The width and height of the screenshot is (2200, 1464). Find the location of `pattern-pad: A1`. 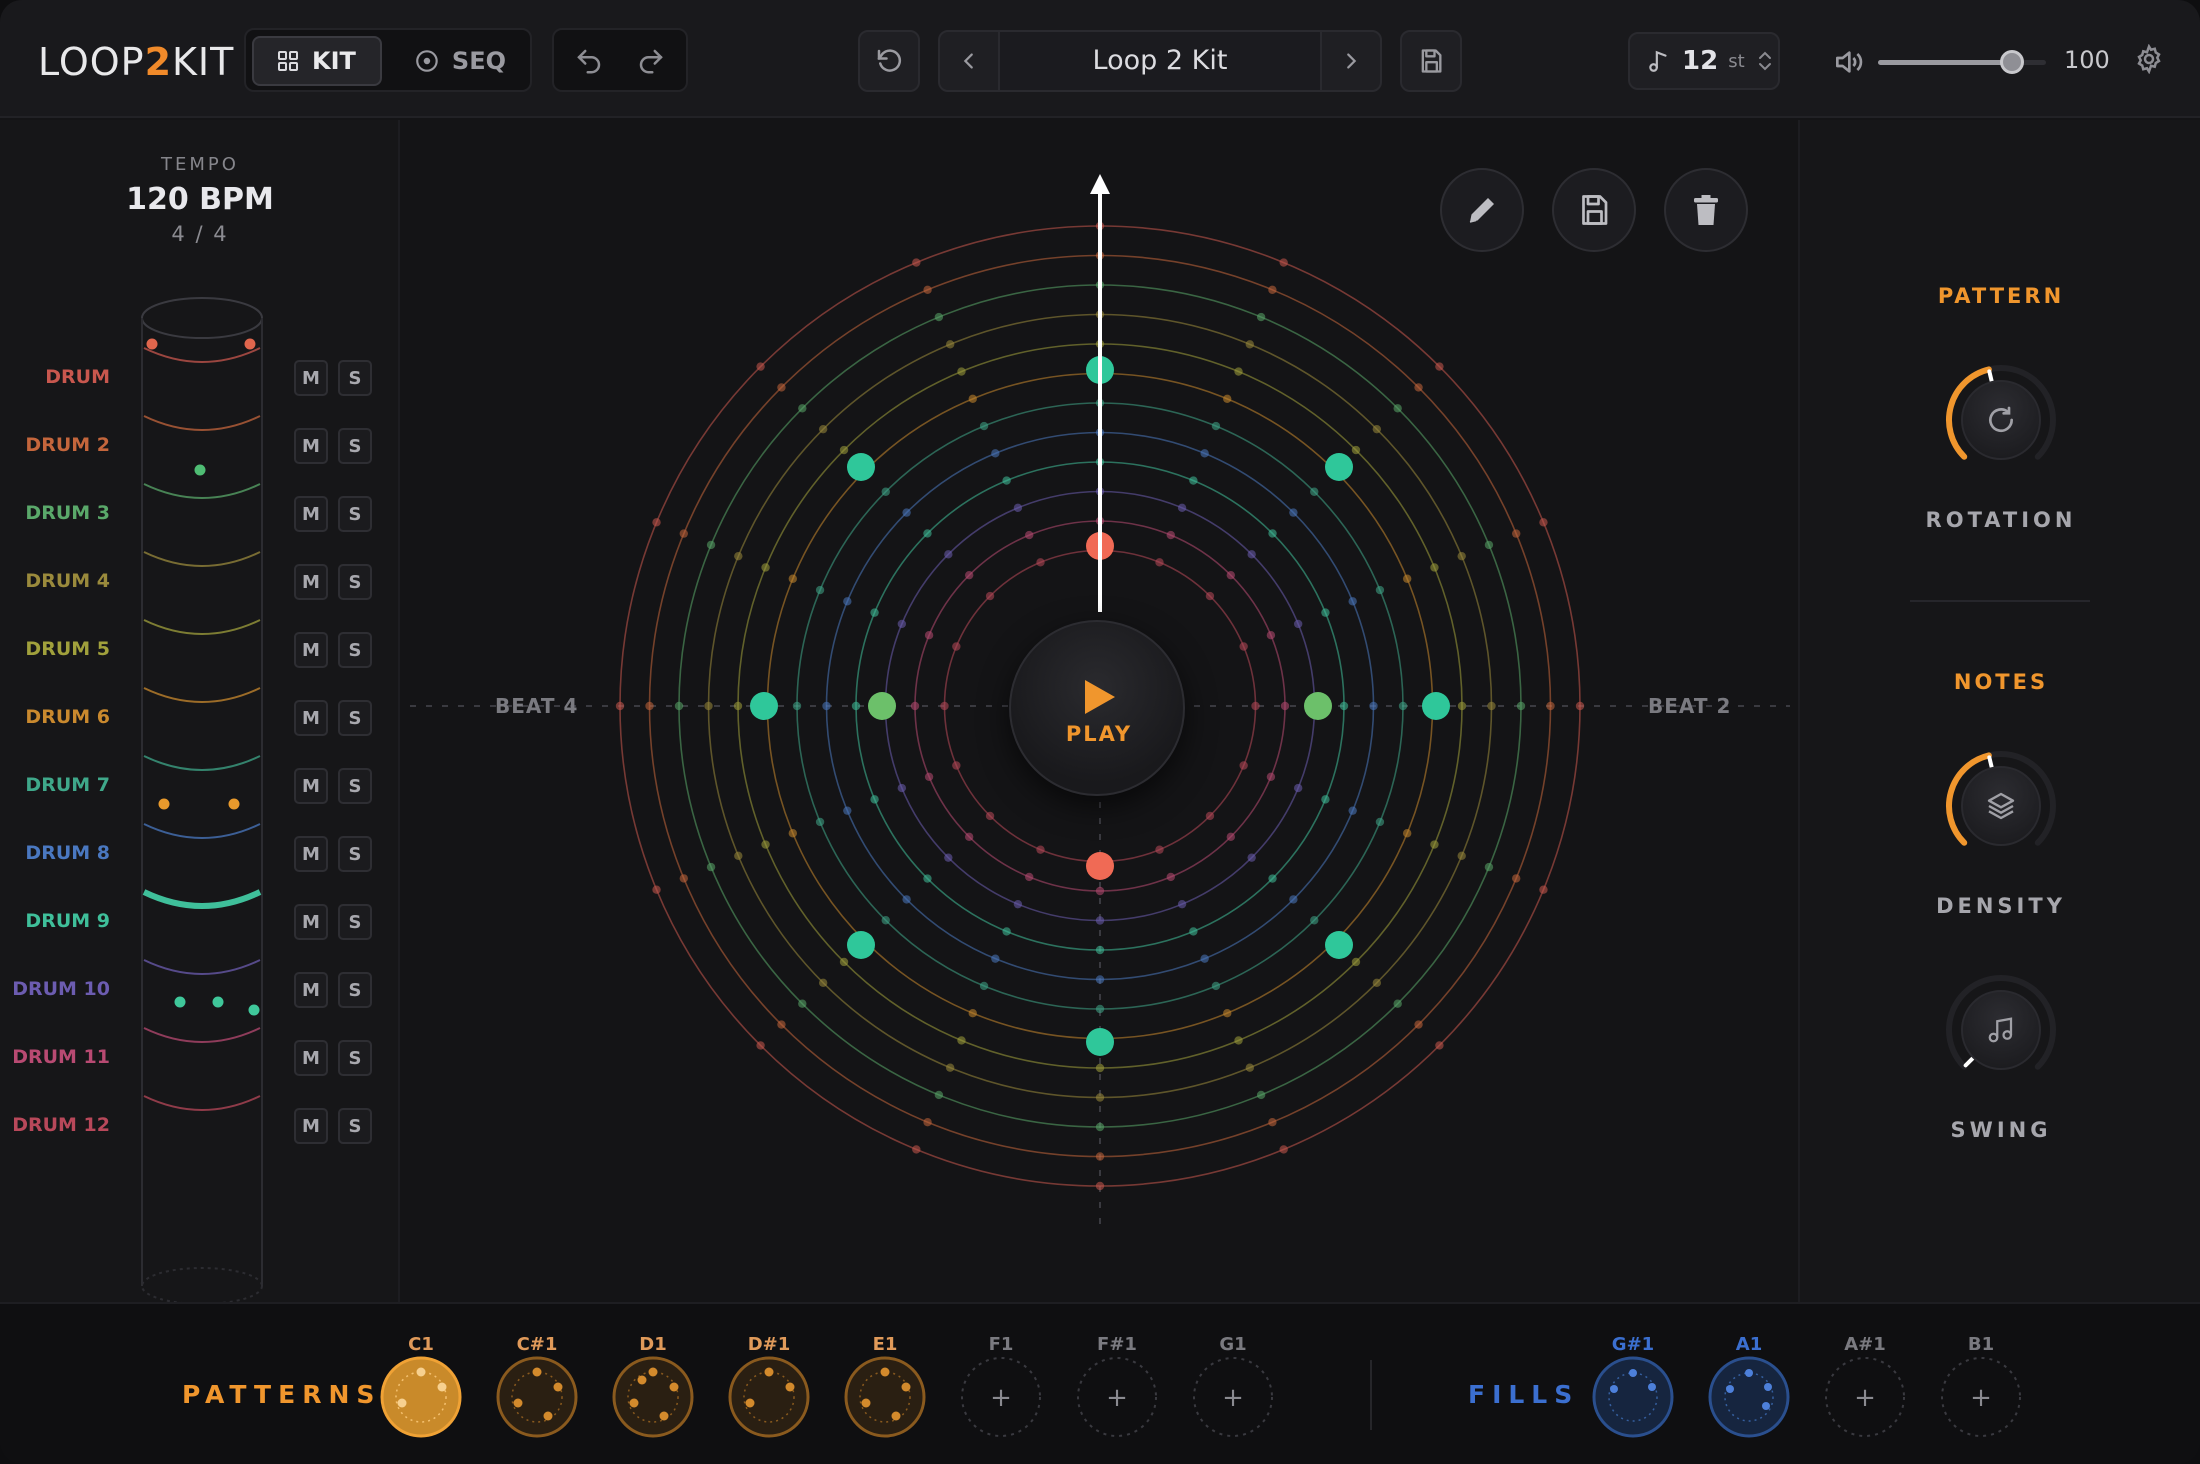

pattern-pad: A1 is located at coordinates (1749, 1386).